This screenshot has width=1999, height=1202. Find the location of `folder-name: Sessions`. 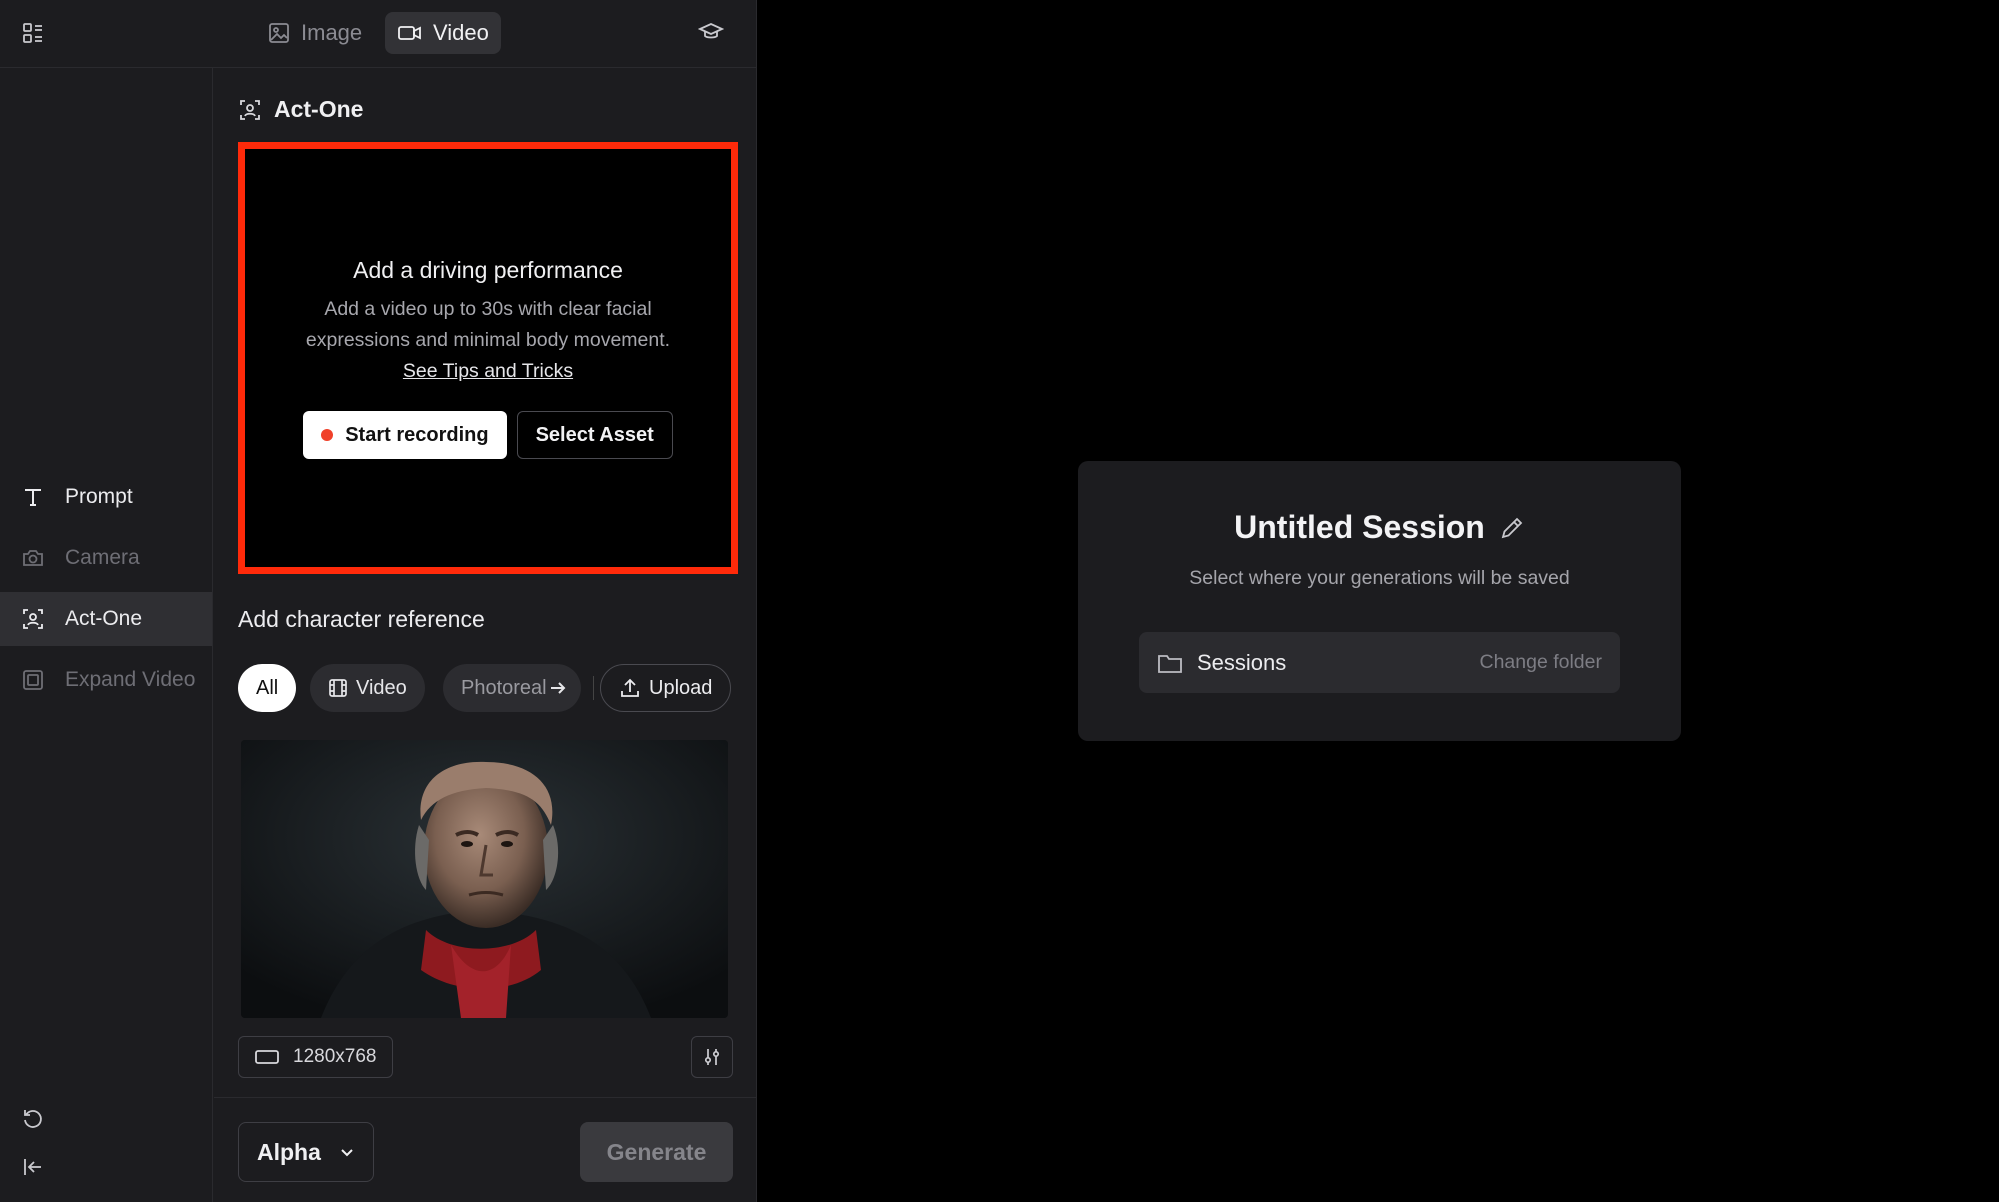

folder-name: Sessions is located at coordinates (1242, 662).